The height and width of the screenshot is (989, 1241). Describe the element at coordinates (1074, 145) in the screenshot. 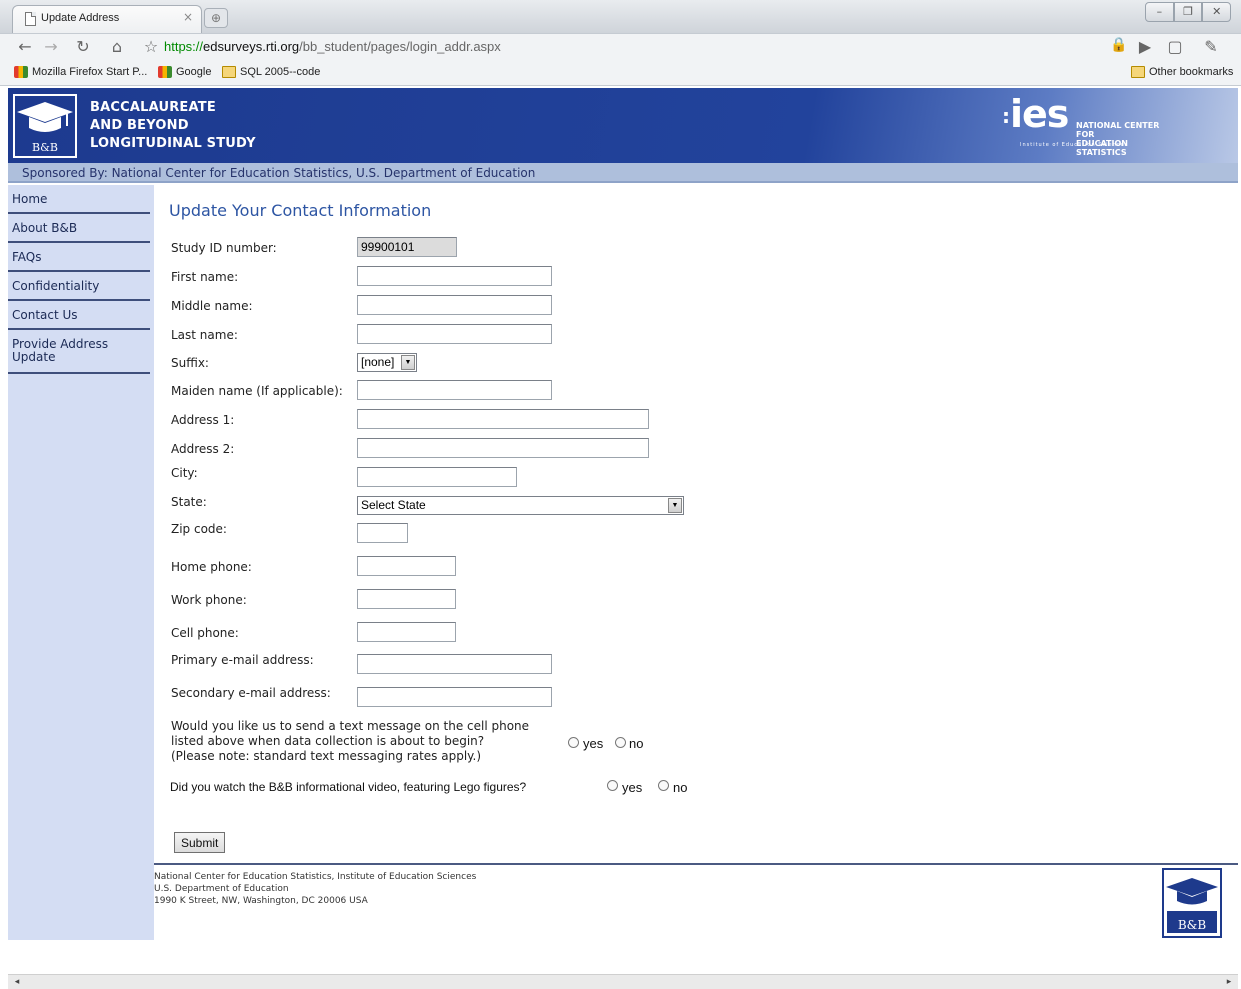

I see `ies-tagline: Institute of Education Sciences` at that location.